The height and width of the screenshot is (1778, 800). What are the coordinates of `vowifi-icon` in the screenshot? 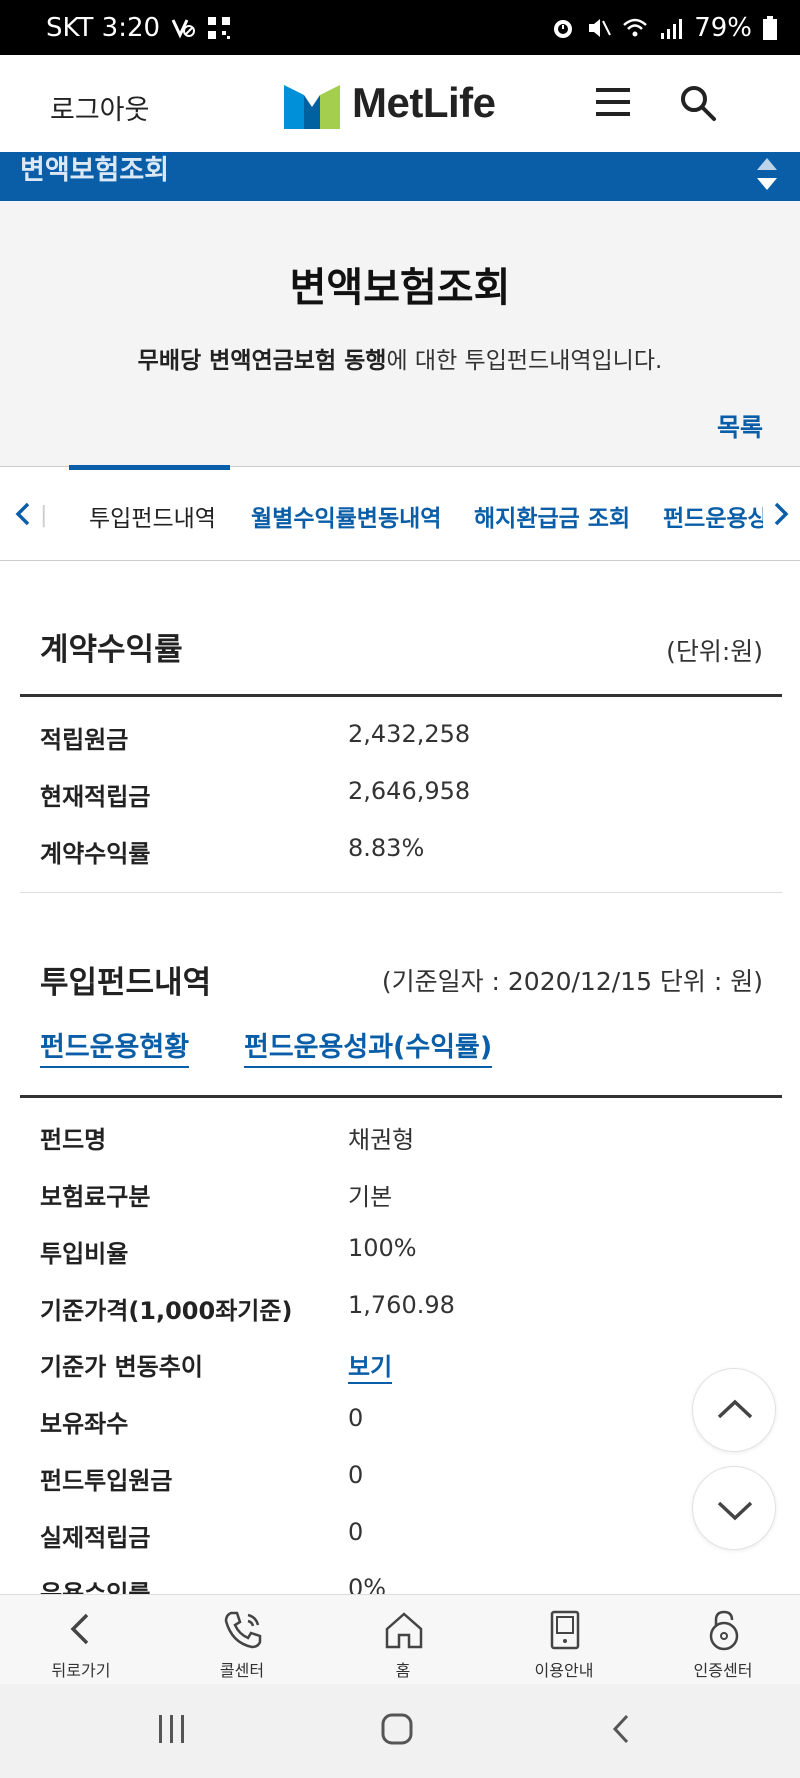 It's located at (183, 28).